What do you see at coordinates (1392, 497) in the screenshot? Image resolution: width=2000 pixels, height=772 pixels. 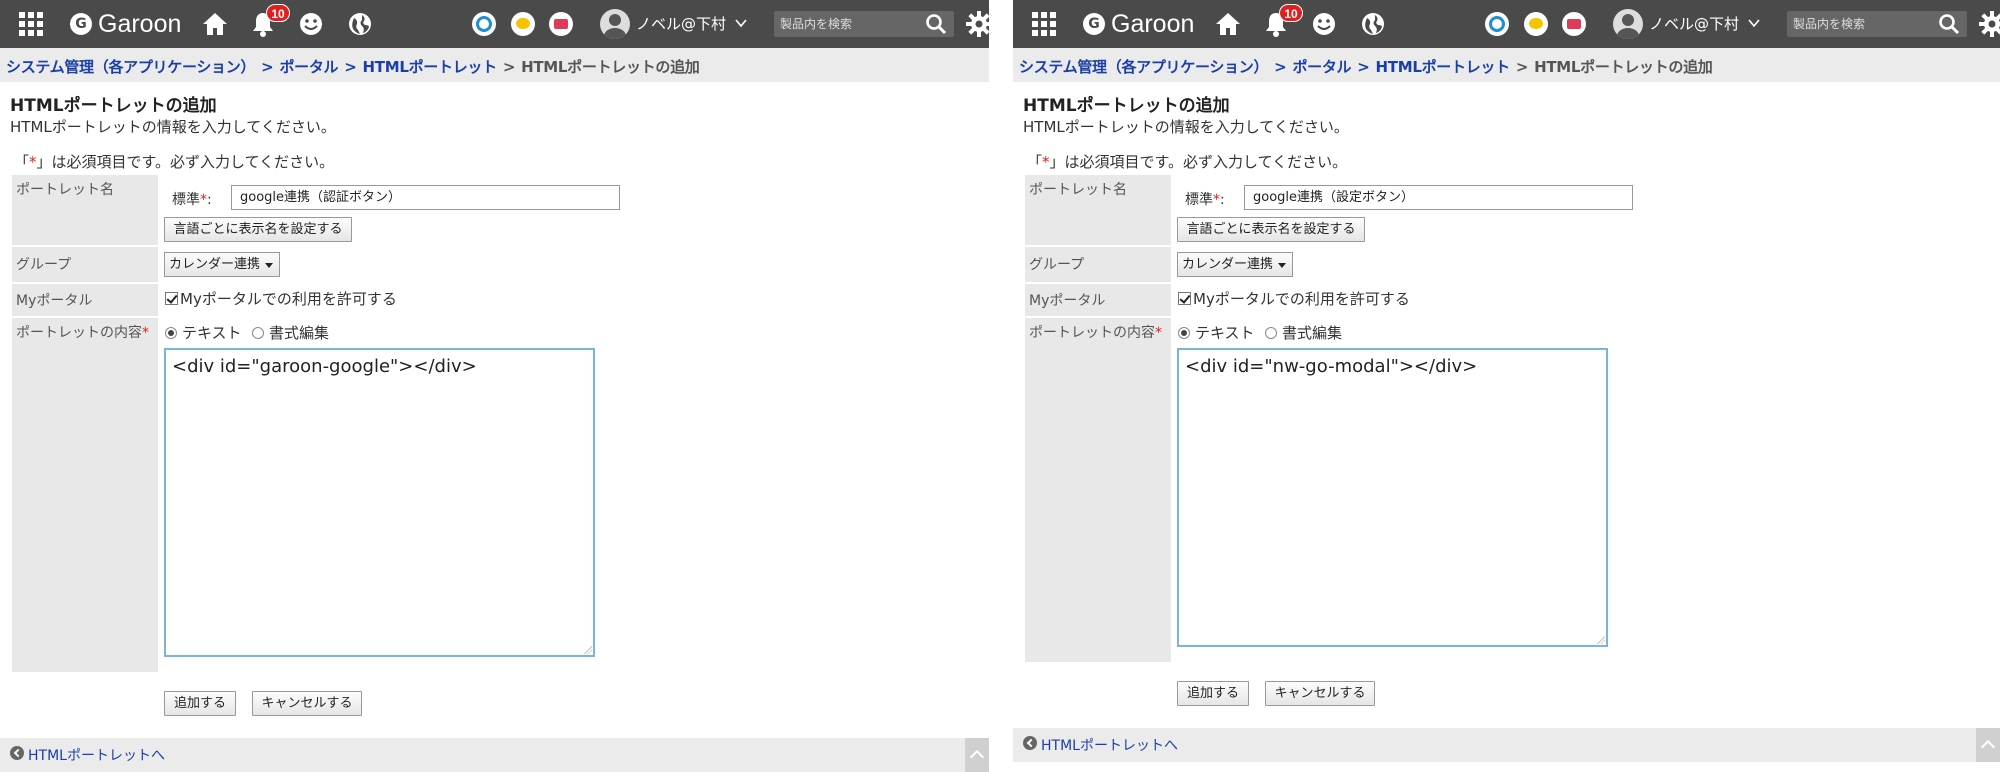 I see `content-textarea: <div id="nw-go-modal"></div>` at bounding box center [1392, 497].